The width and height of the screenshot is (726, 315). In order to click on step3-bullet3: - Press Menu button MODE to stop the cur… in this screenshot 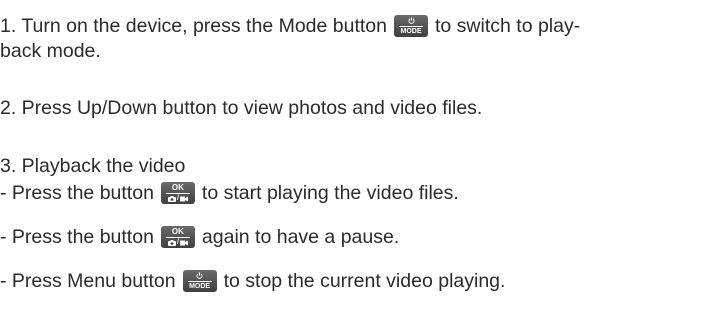, I will do `click(252, 281)`.